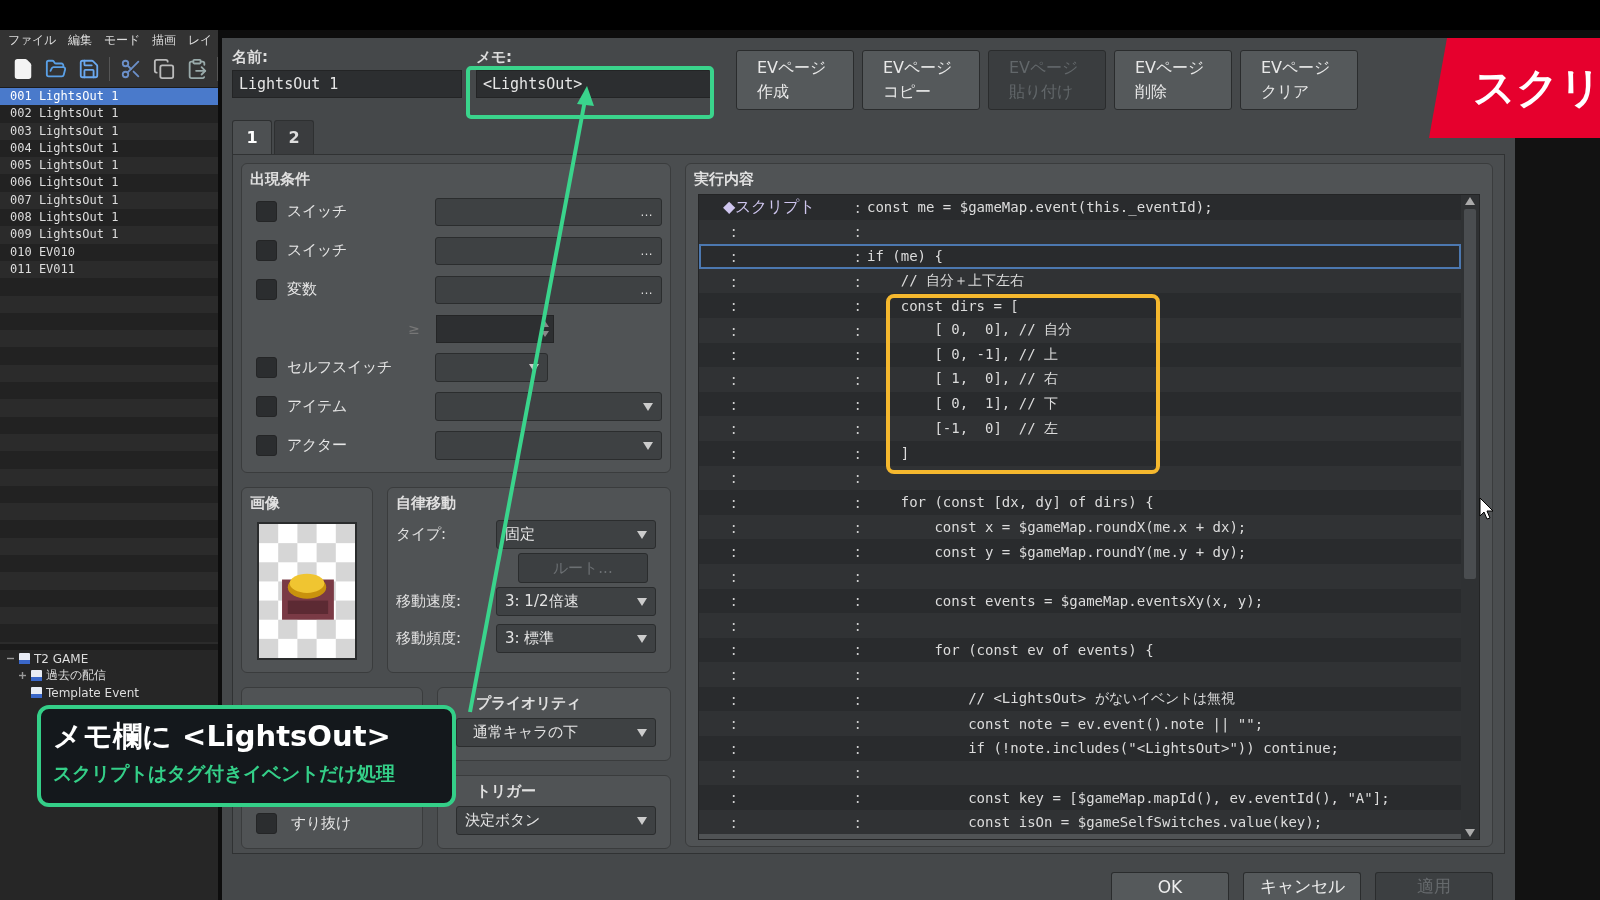  Describe the element at coordinates (1470, 201) in the screenshot. I see `scroll-up-icon` at that location.